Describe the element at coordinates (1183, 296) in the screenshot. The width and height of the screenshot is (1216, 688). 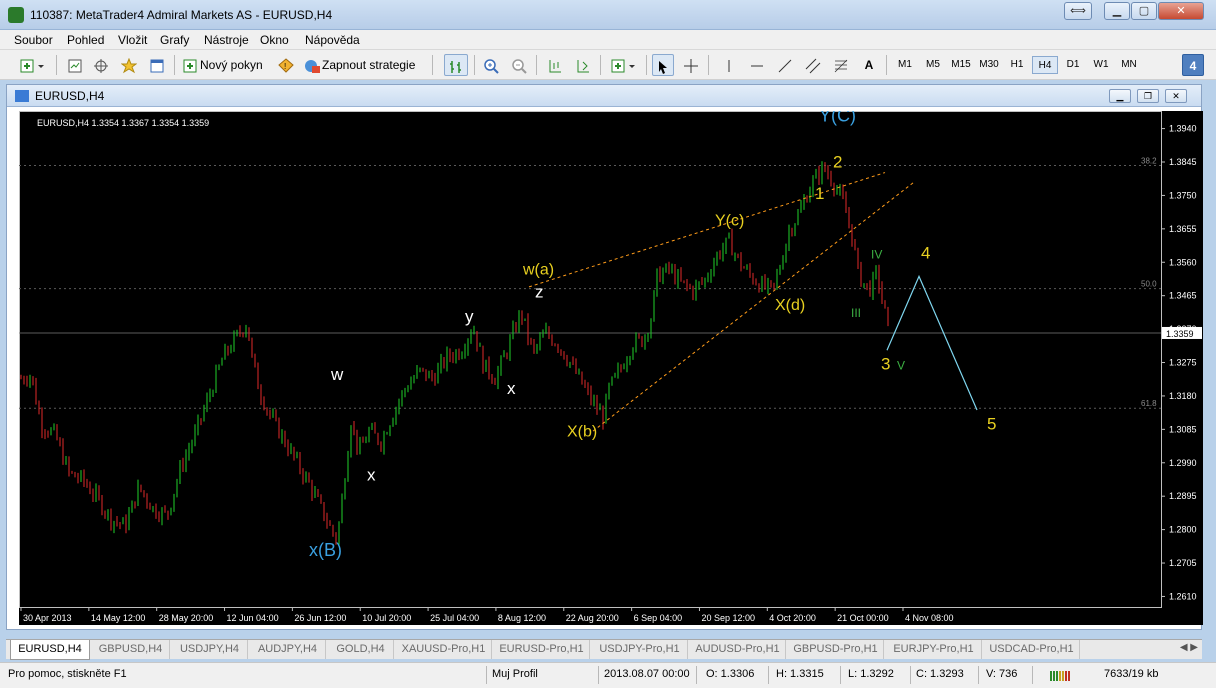
I see `y-tick-label: 1.3465` at that location.